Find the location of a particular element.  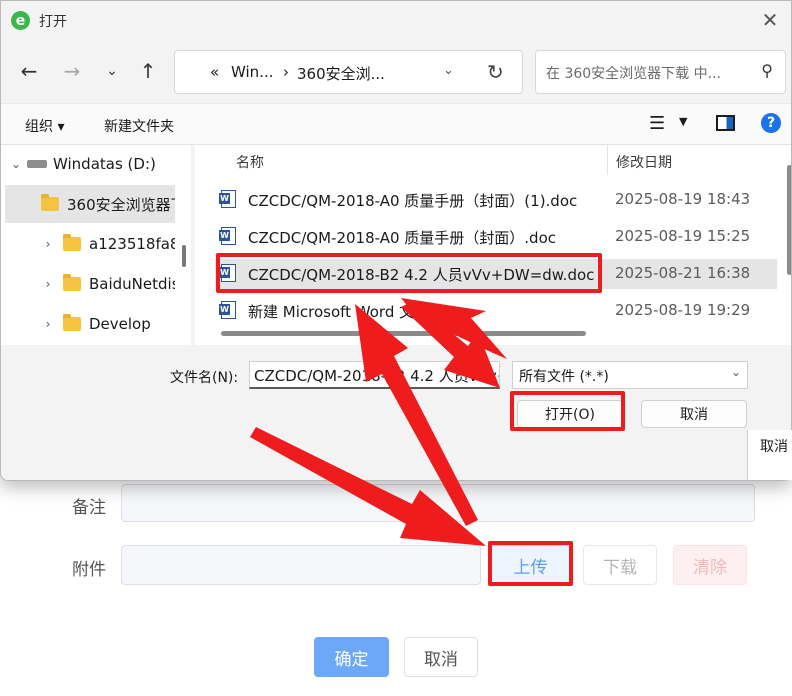

up-arrow-icon: ↑ is located at coordinates (148, 71).